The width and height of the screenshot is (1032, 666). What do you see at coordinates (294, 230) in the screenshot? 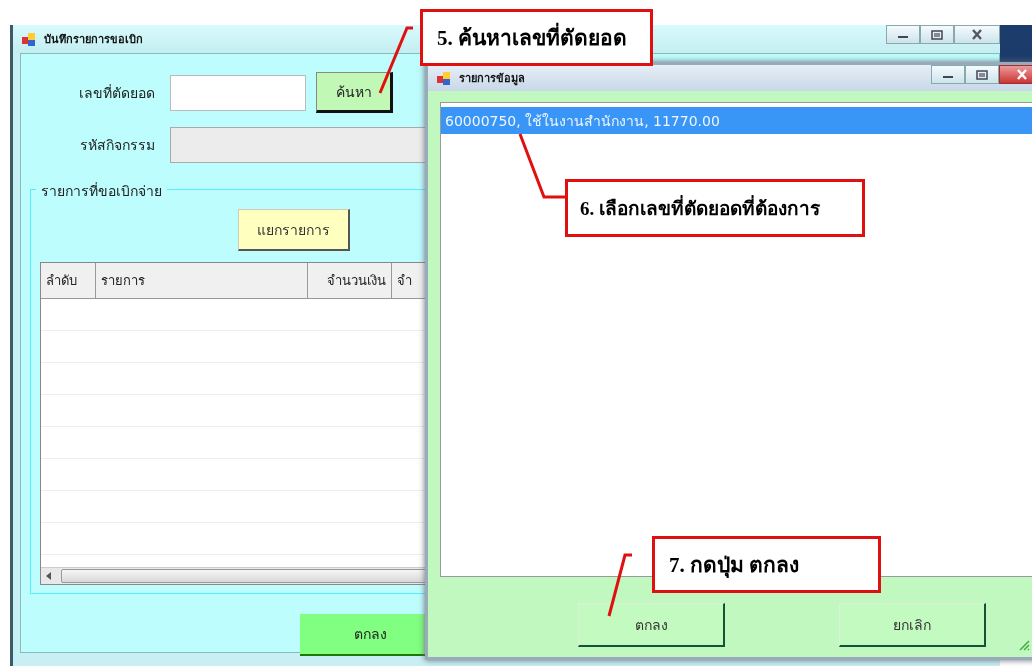
I see `split-button: แยกรายการ` at bounding box center [294, 230].